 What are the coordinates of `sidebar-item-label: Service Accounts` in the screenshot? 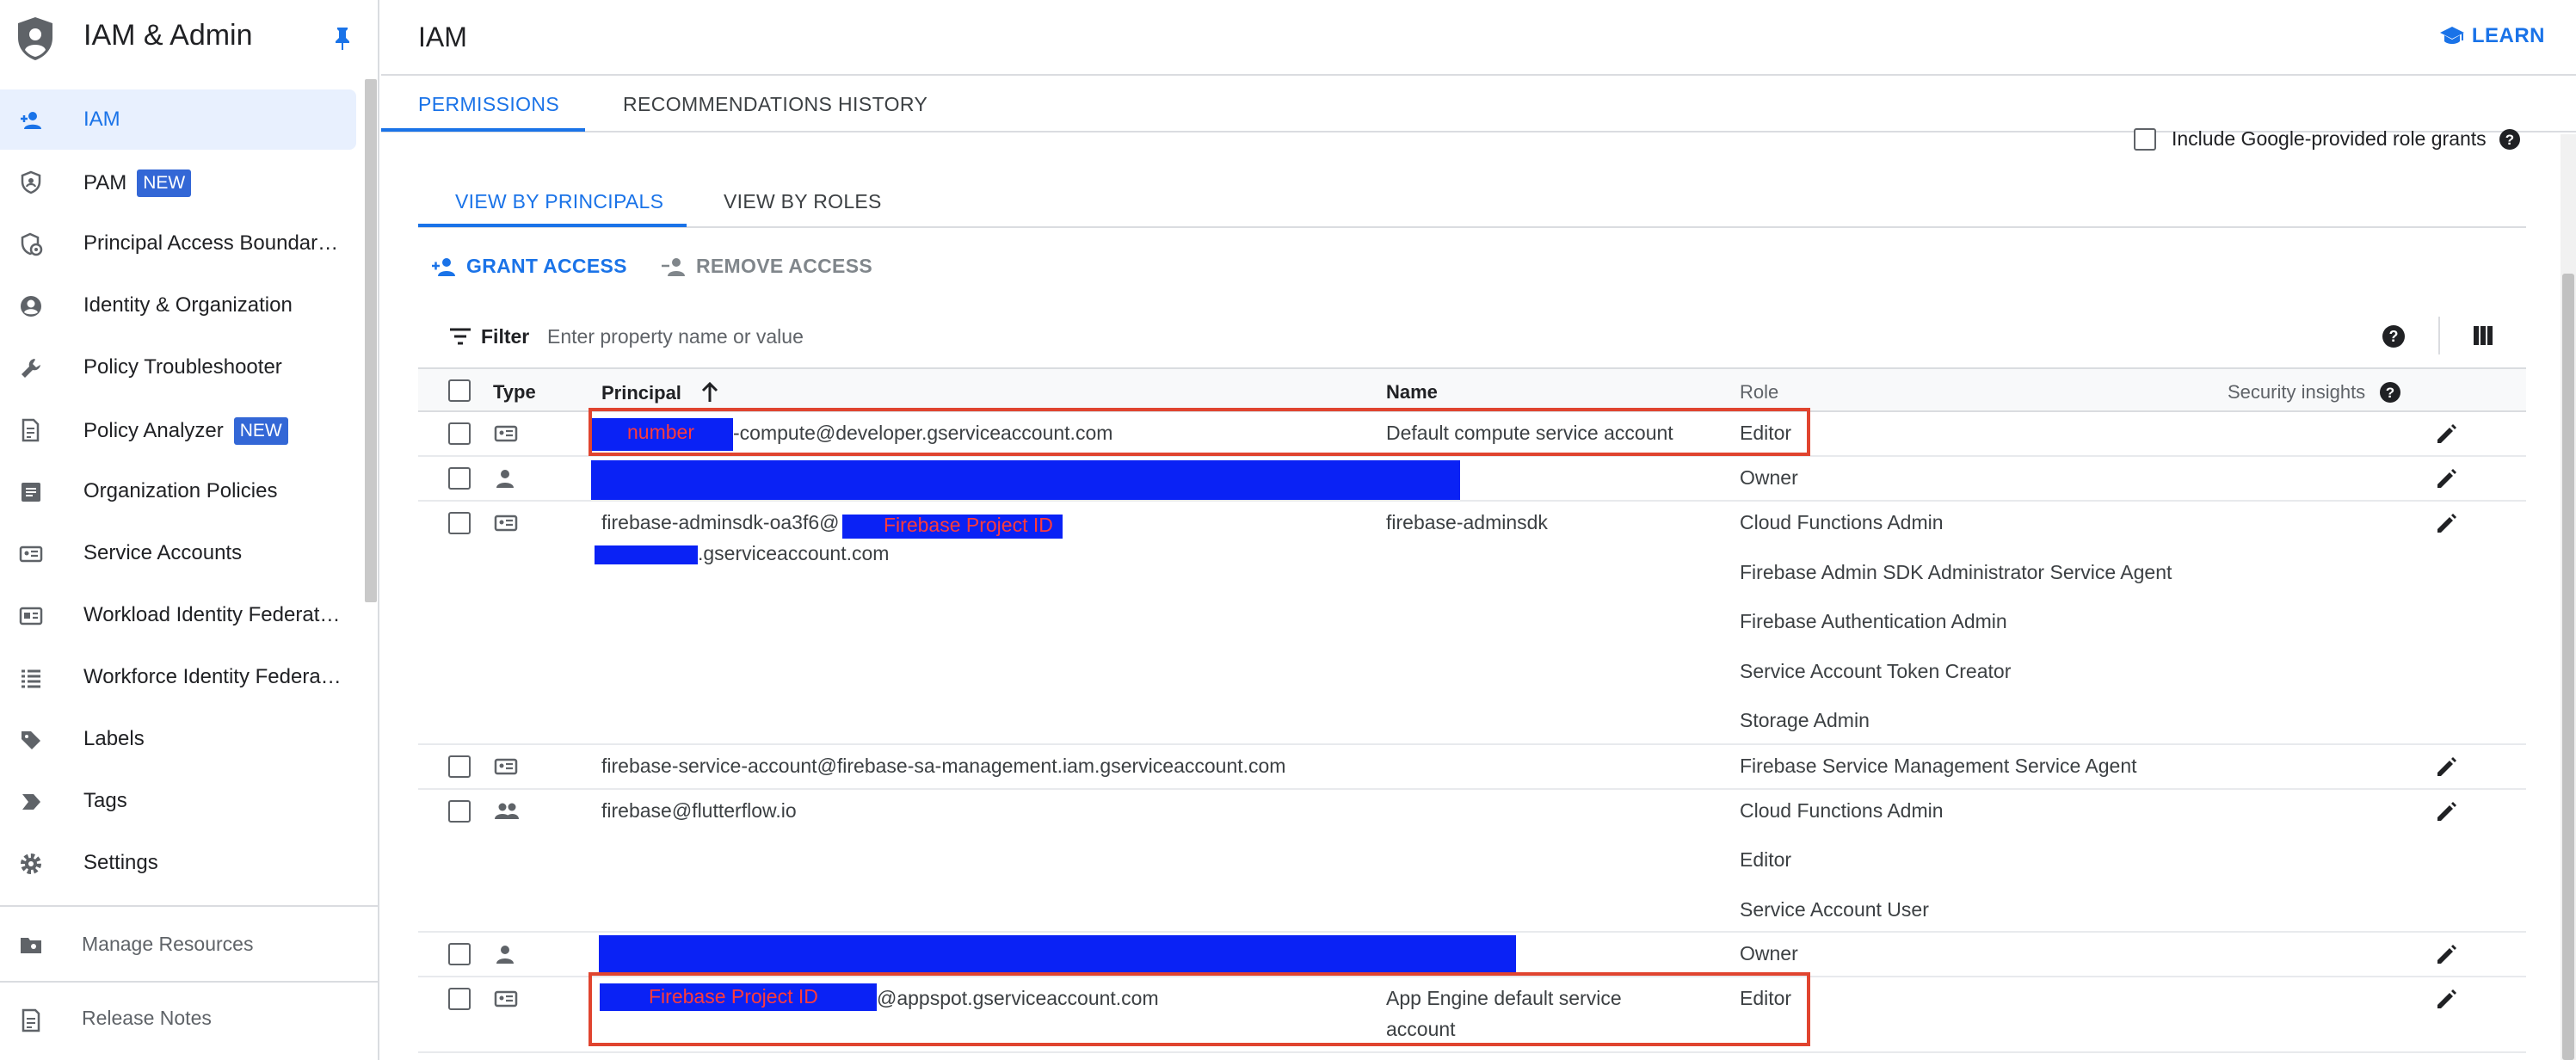 It's located at (163, 552).